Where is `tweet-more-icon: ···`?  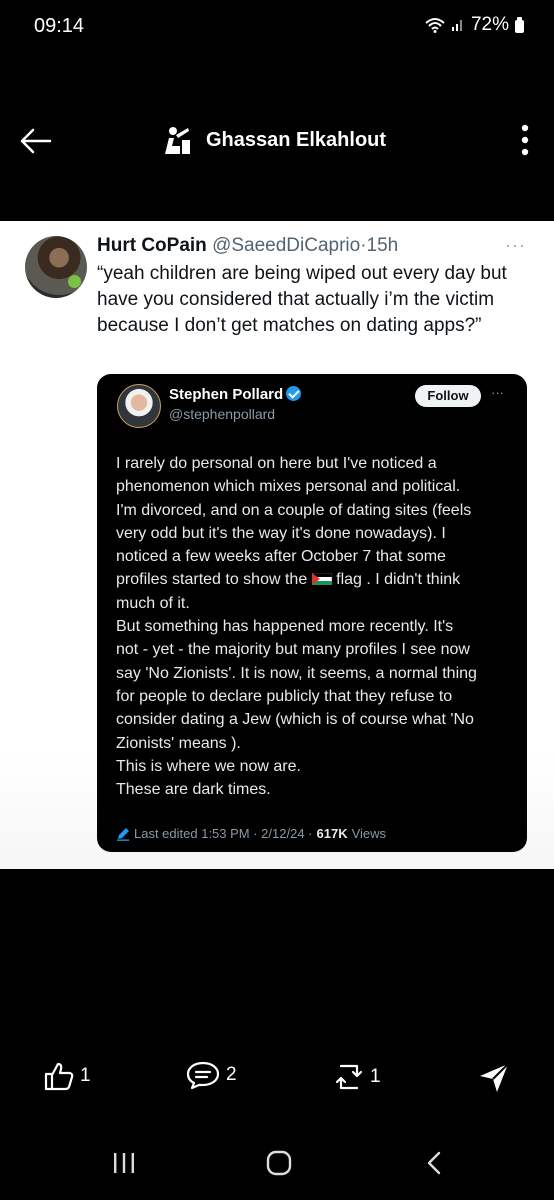
tweet-more-icon: ··· is located at coordinates (515, 245).